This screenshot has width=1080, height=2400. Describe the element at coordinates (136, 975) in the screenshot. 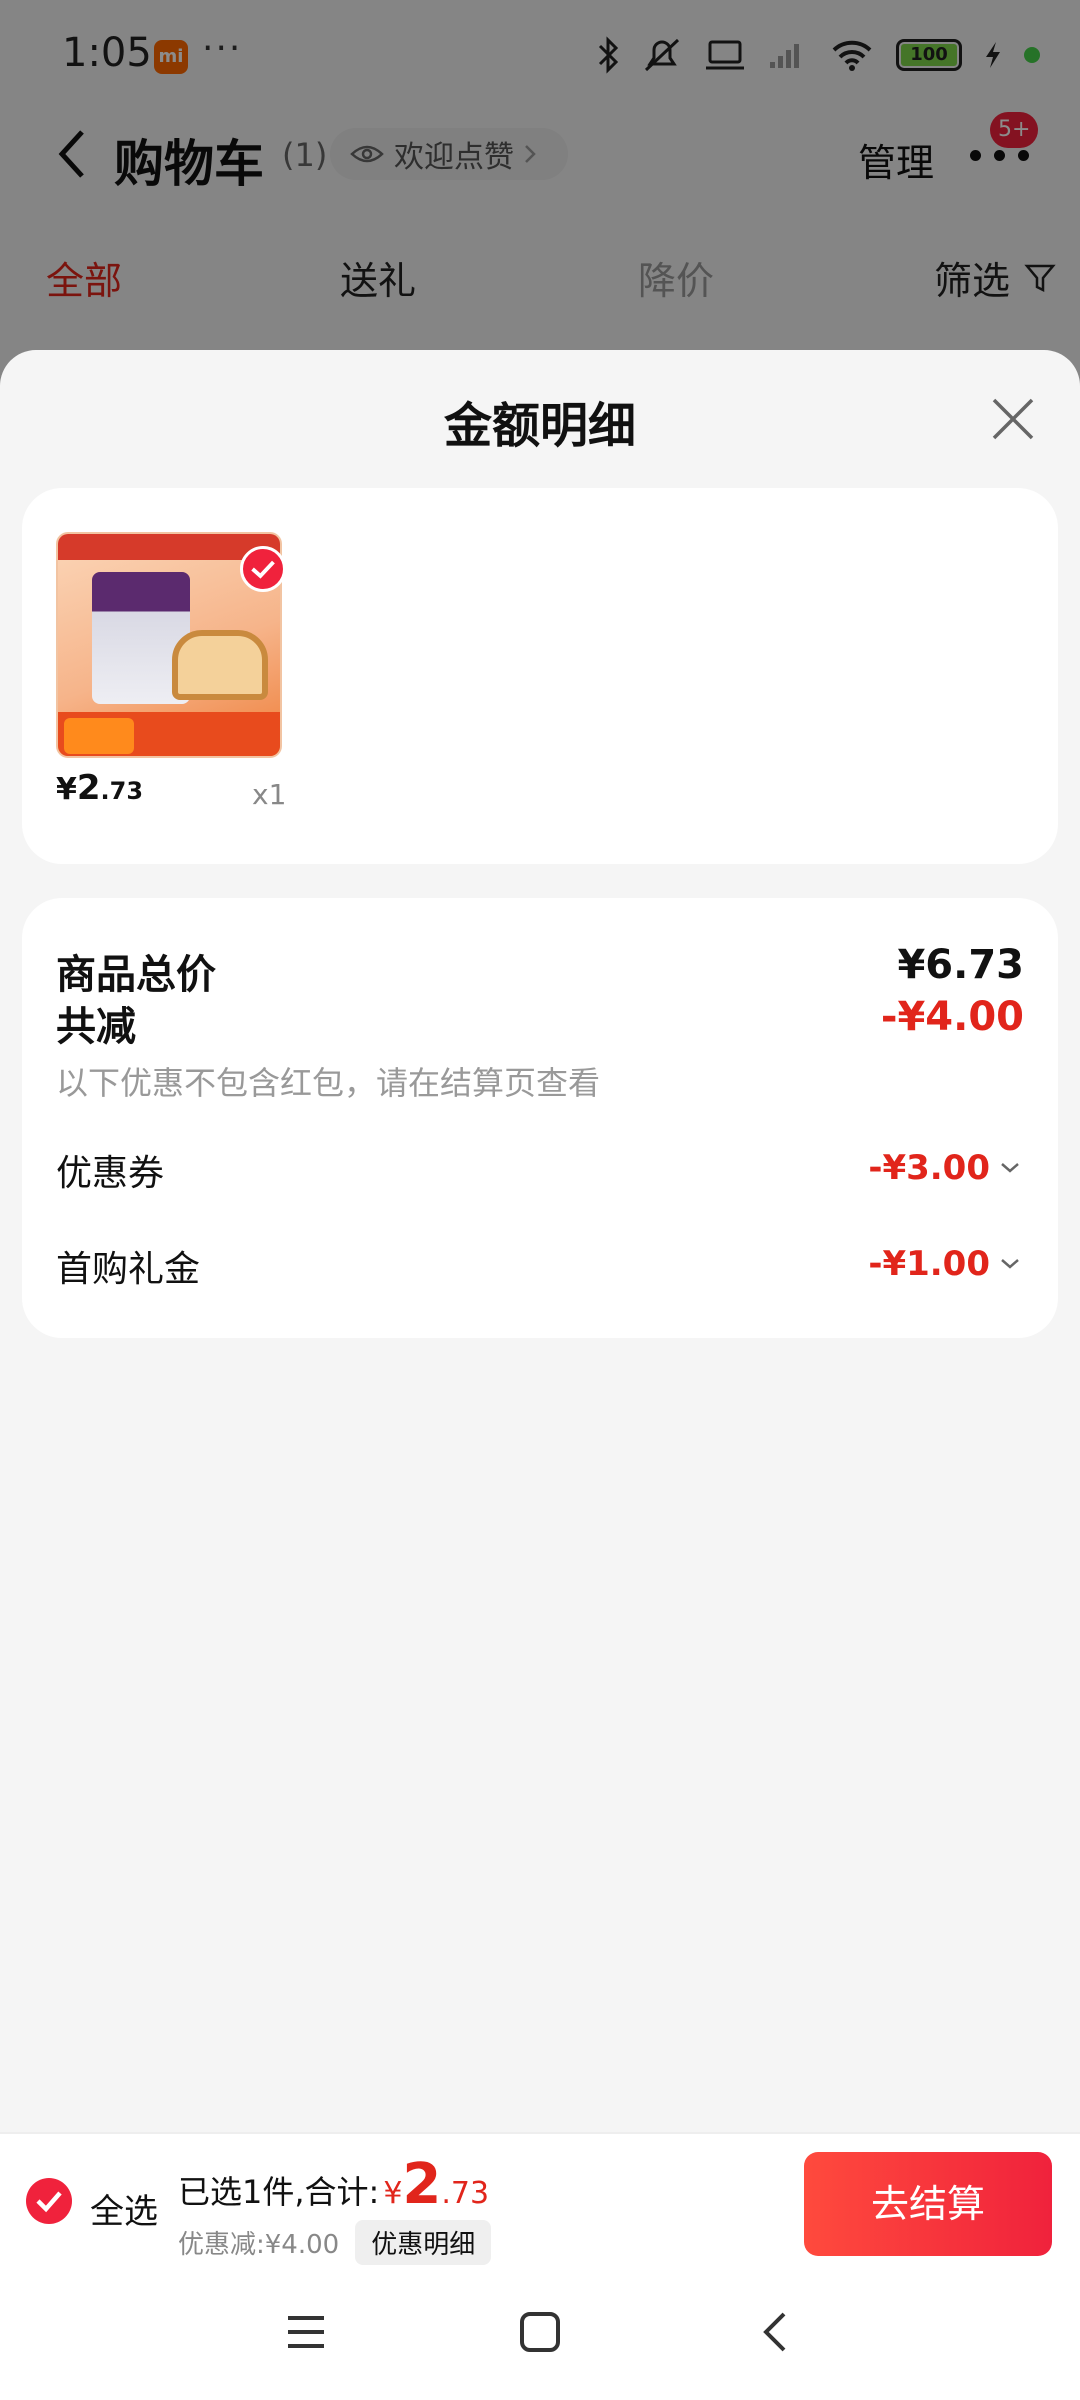

I see `total-price-label: 商品总价` at that location.